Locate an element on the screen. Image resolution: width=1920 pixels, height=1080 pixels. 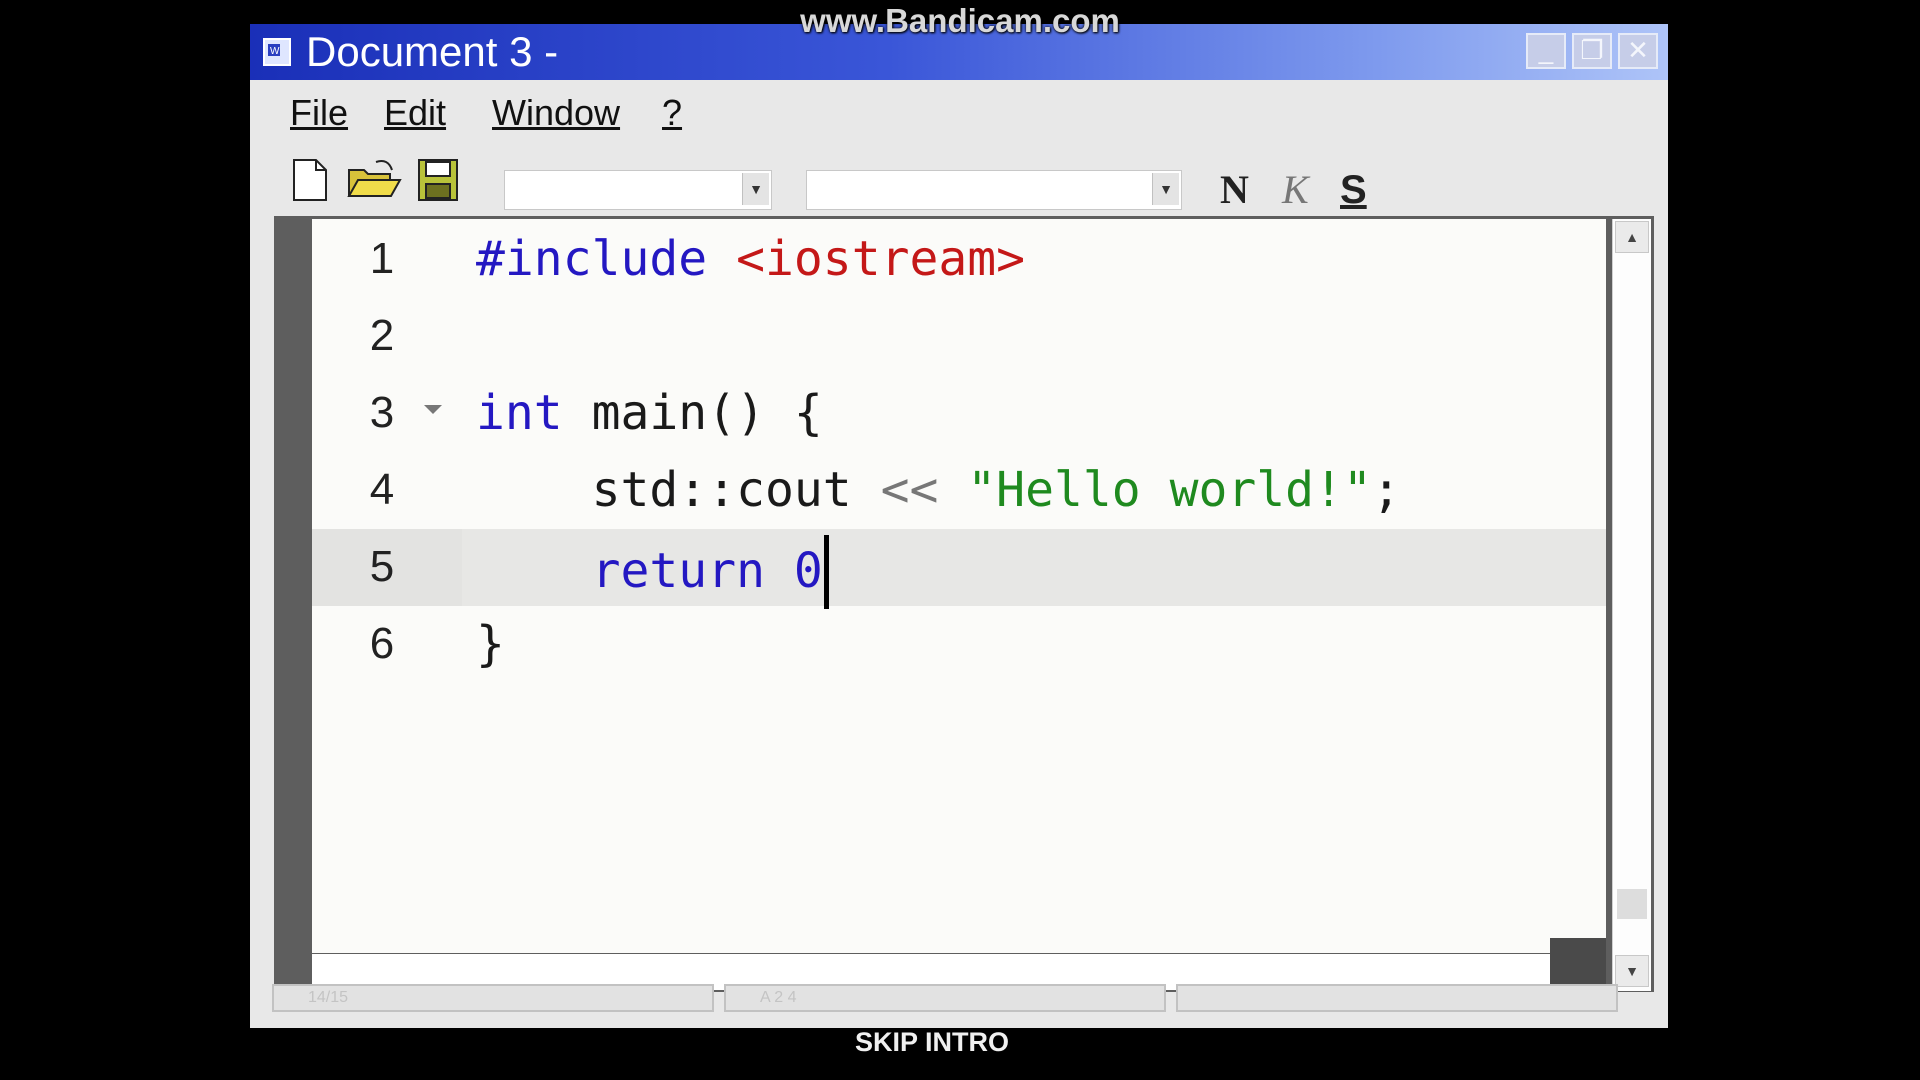
menu-bar: File Edit Window ? is located at coordinates (959, 112).